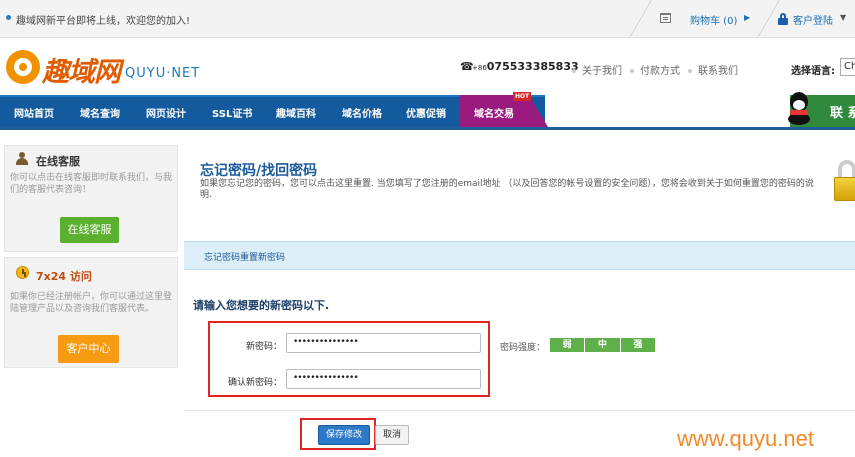  I want to click on new-password-label: 新密码：, so click(263, 347).